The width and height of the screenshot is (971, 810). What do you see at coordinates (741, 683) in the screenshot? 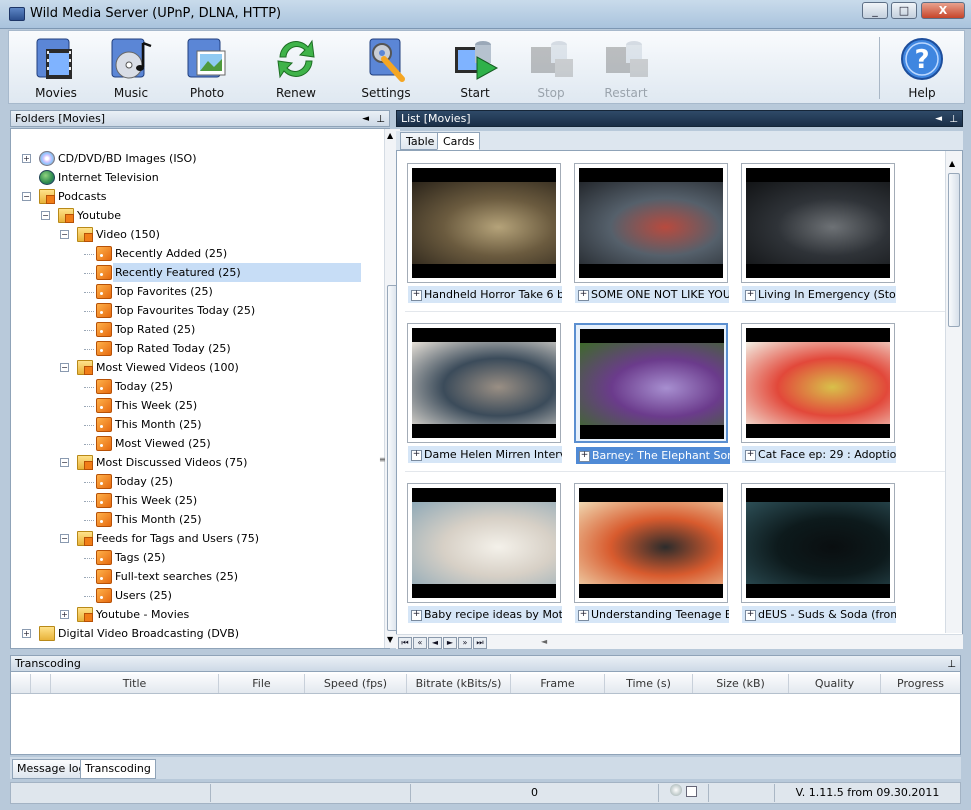
I see `column-size: Size (kB)` at bounding box center [741, 683].